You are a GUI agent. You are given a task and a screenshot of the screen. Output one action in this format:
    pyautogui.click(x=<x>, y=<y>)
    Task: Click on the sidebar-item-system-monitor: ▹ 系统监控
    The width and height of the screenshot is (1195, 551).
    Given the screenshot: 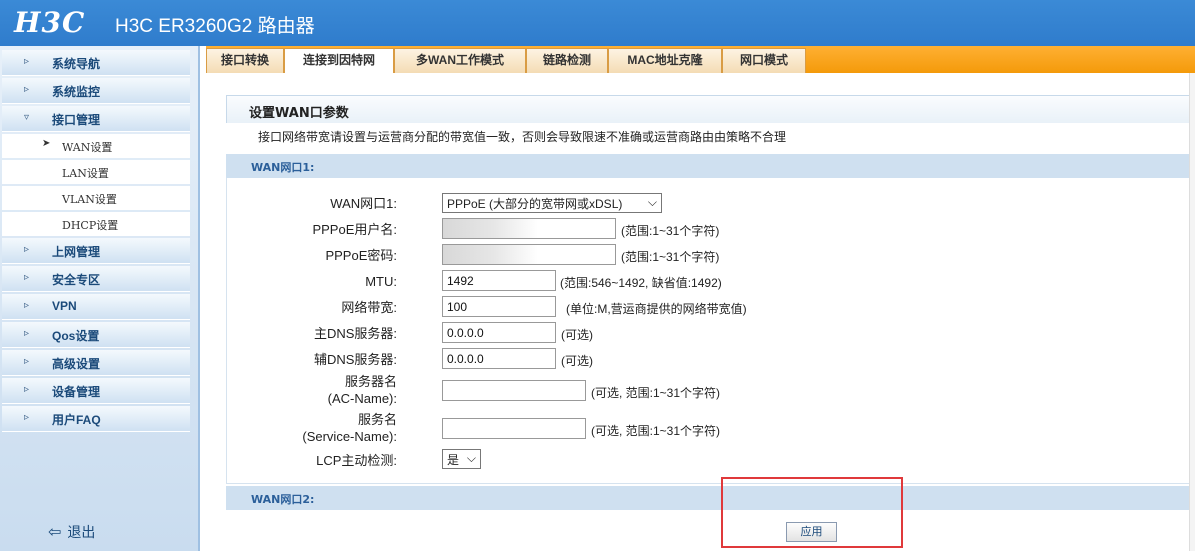 What is the action you would take?
    pyautogui.click(x=96, y=91)
    